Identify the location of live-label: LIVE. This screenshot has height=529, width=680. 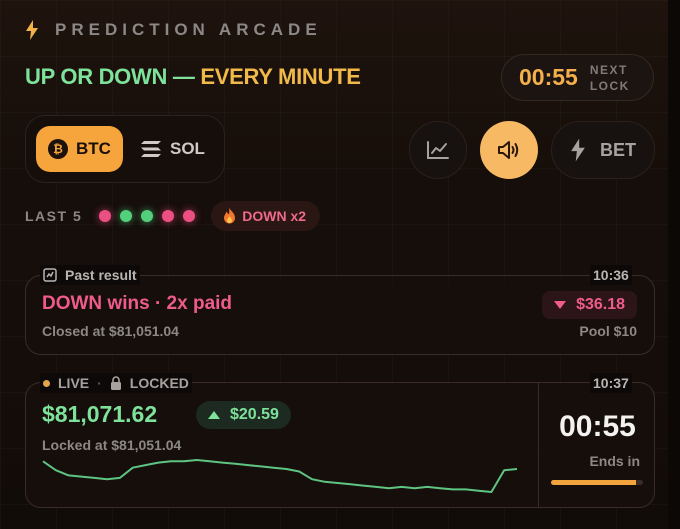
(74, 383).